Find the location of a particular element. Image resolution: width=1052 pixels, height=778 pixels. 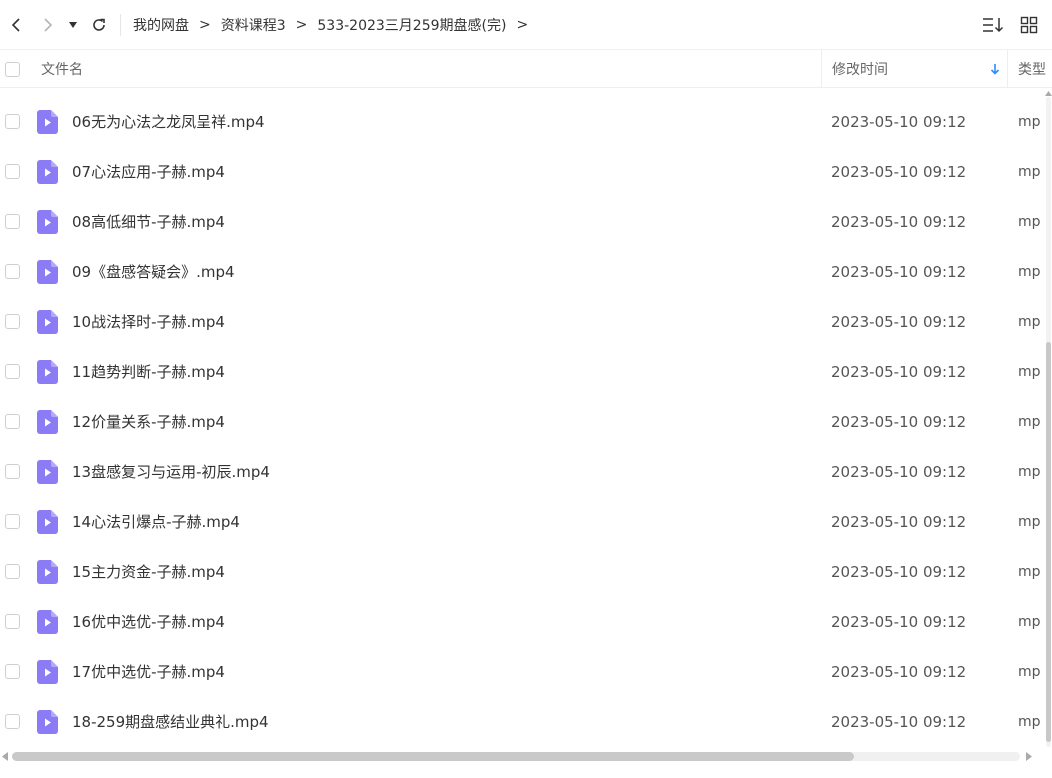

file-name: 16优中选优-子赫.mp4 is located at coordinates (148, 622).